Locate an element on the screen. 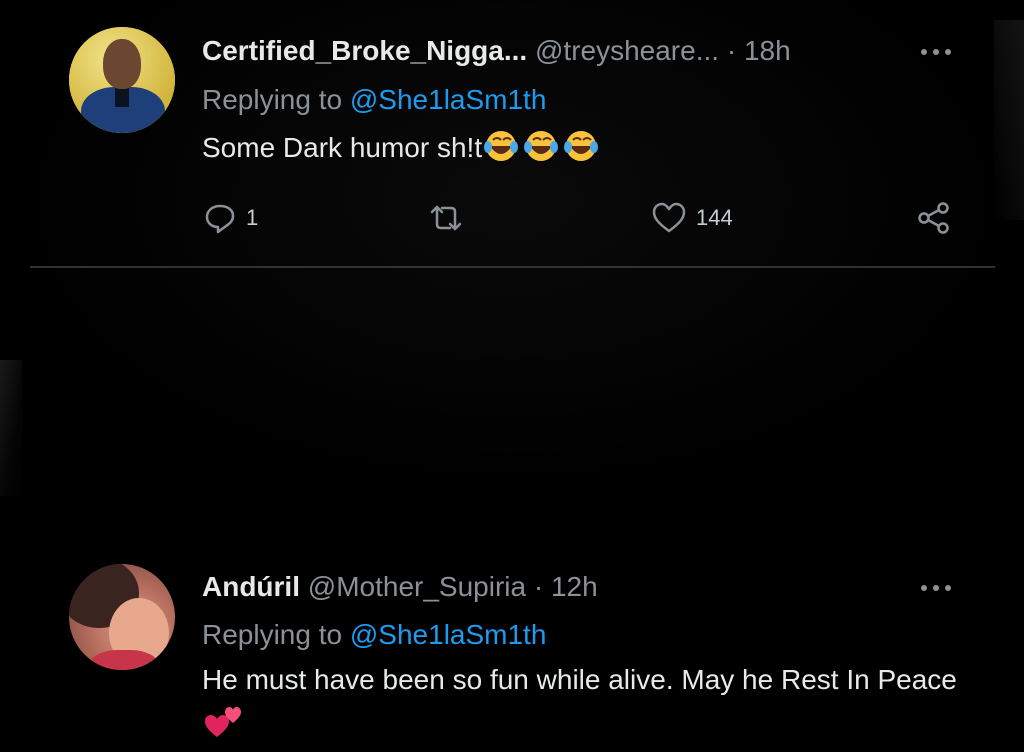  two-hearts-emoji-icon is located at coordinates (224, 728).